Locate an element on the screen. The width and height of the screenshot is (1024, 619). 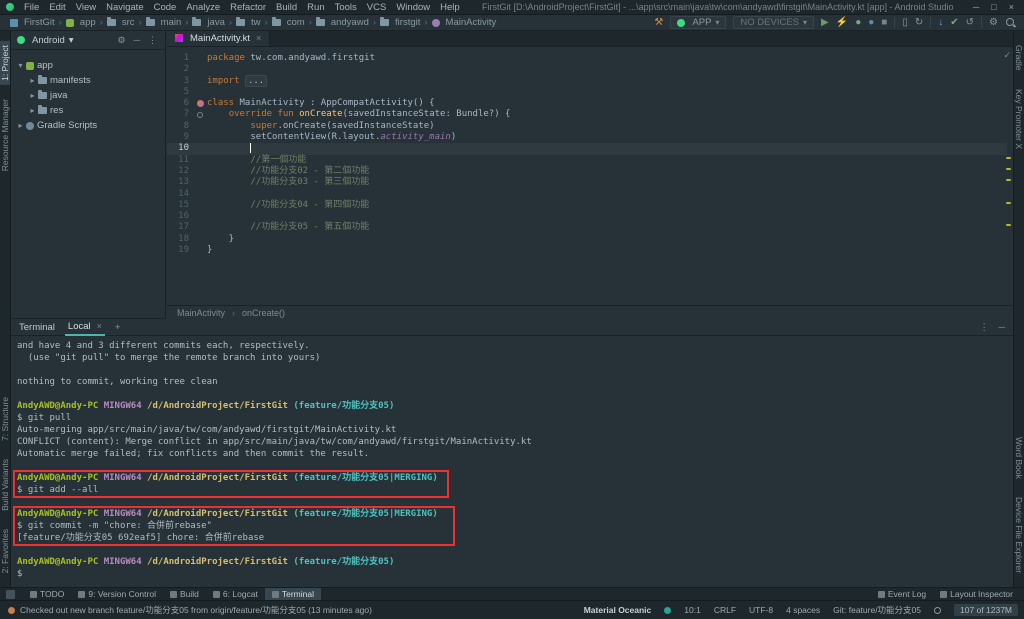
tab-close-icon: × is located at coordinates (257, 38).